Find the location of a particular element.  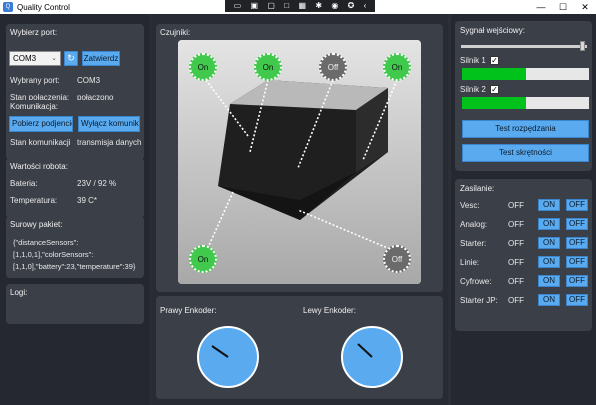

port-select-value: COM3 is located at coordinates (25, 58).